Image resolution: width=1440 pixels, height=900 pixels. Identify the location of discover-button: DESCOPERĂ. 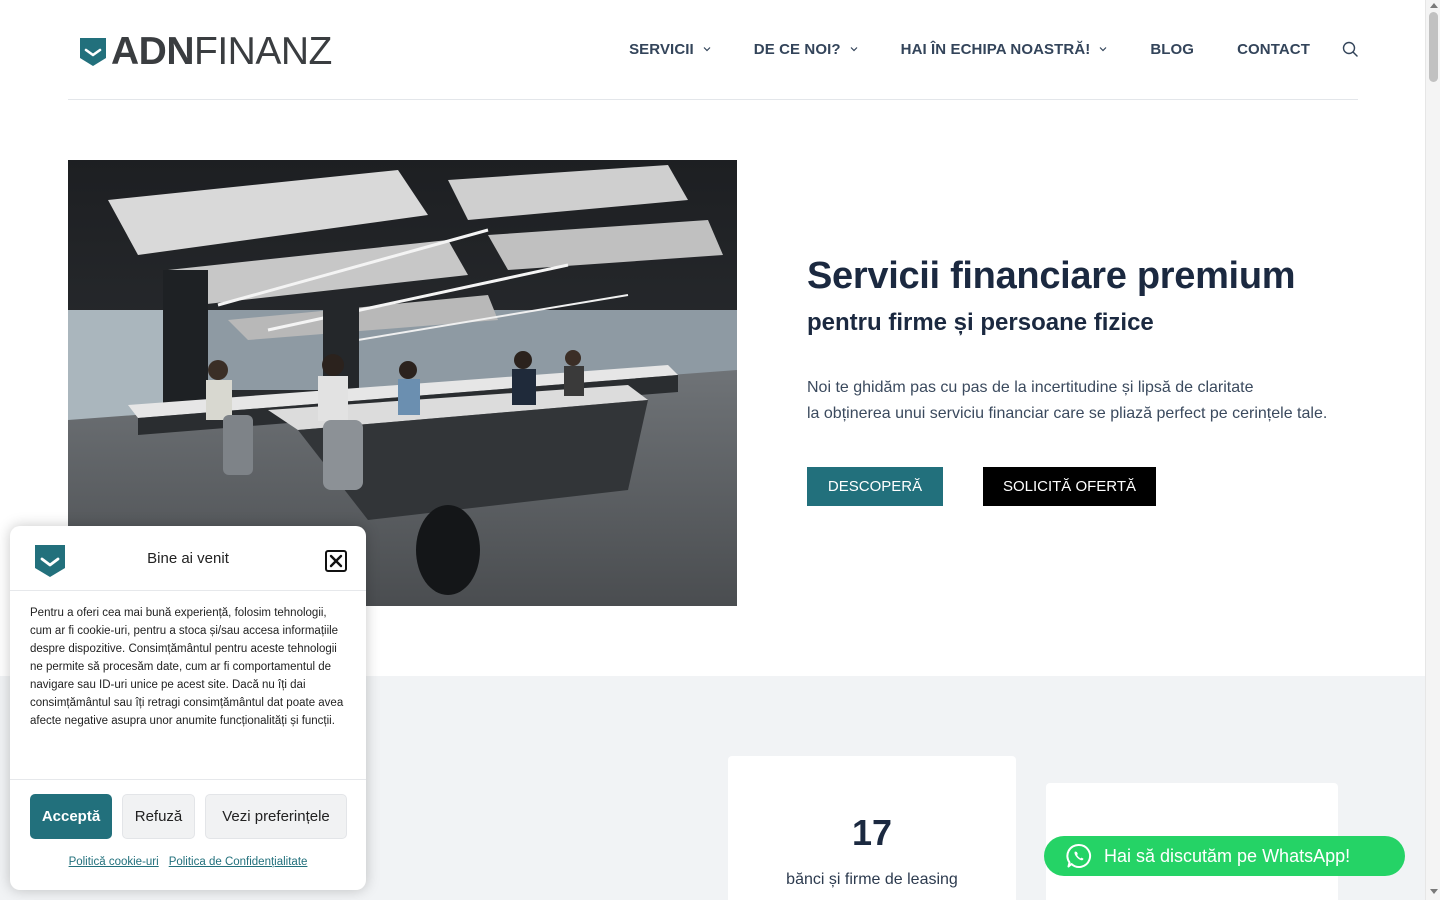
(875, 486).